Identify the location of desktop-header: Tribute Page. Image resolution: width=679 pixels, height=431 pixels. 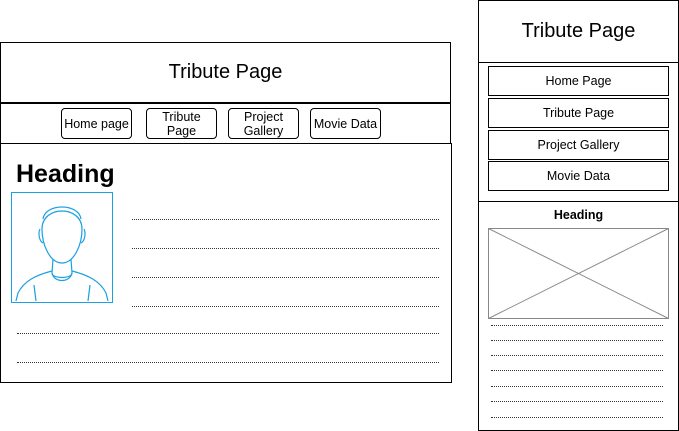
(225, 73).